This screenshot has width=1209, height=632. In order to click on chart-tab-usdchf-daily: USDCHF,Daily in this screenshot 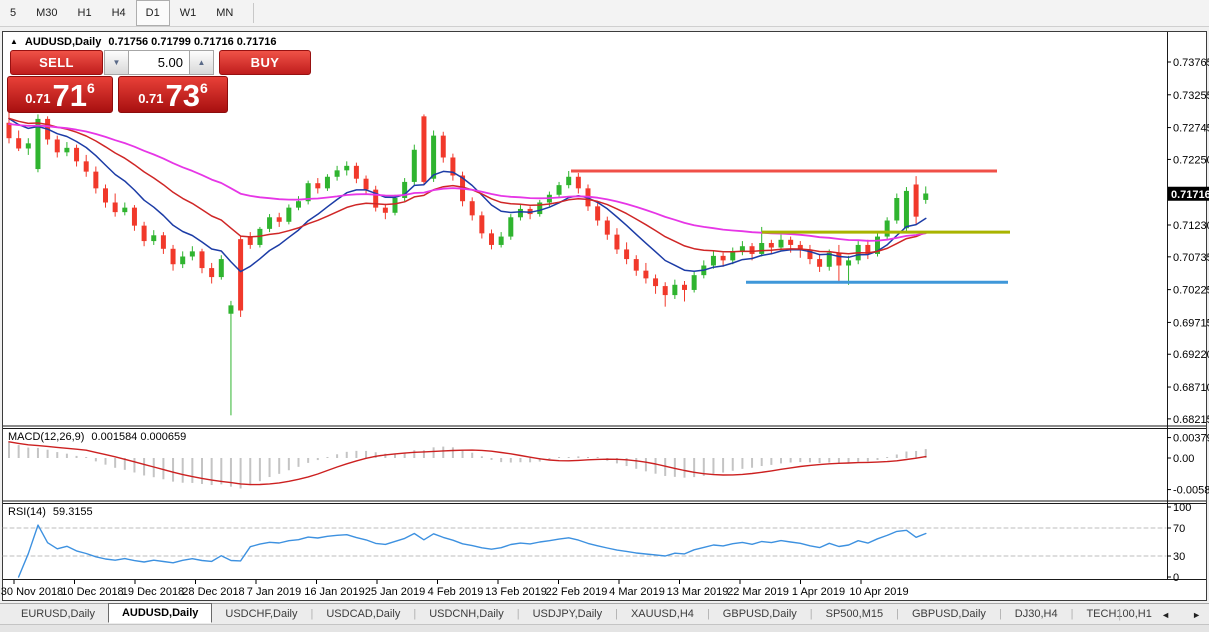, I will do `click(261, 614)`.